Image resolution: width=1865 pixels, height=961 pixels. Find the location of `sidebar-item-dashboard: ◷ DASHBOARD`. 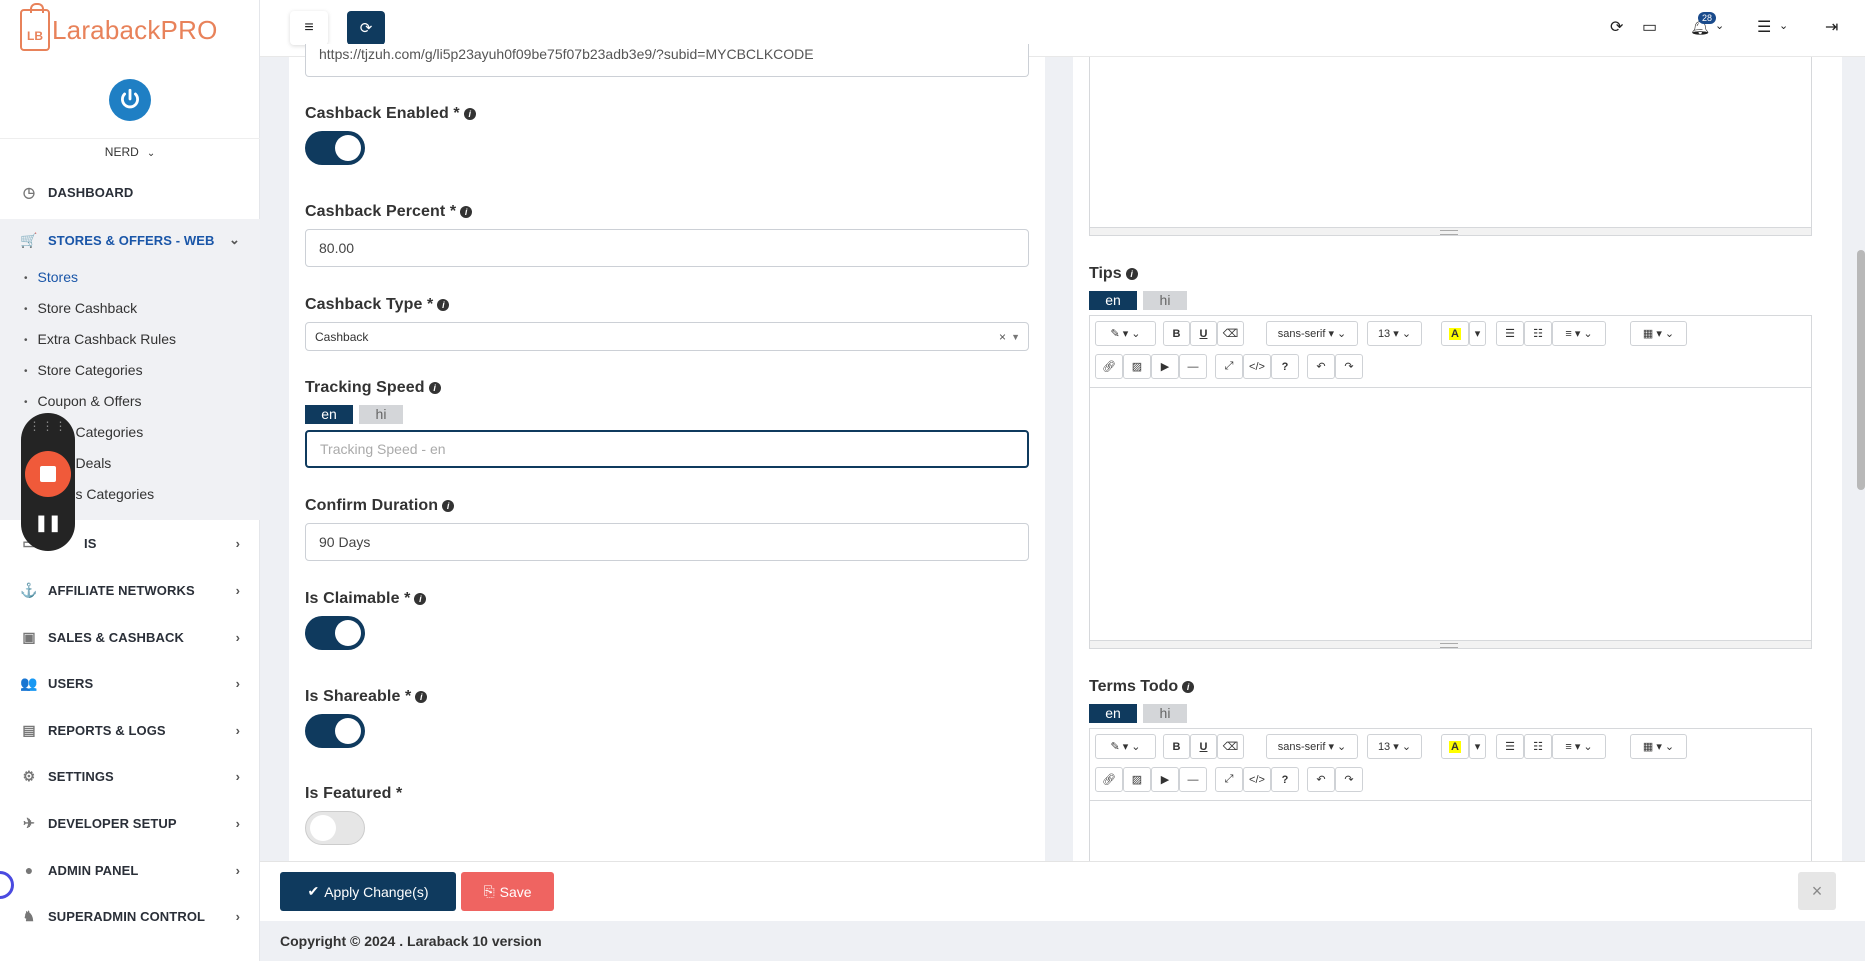

sidebar-item-dashboard: ◷ DASHBOARD is located at coordinates (130, 192).